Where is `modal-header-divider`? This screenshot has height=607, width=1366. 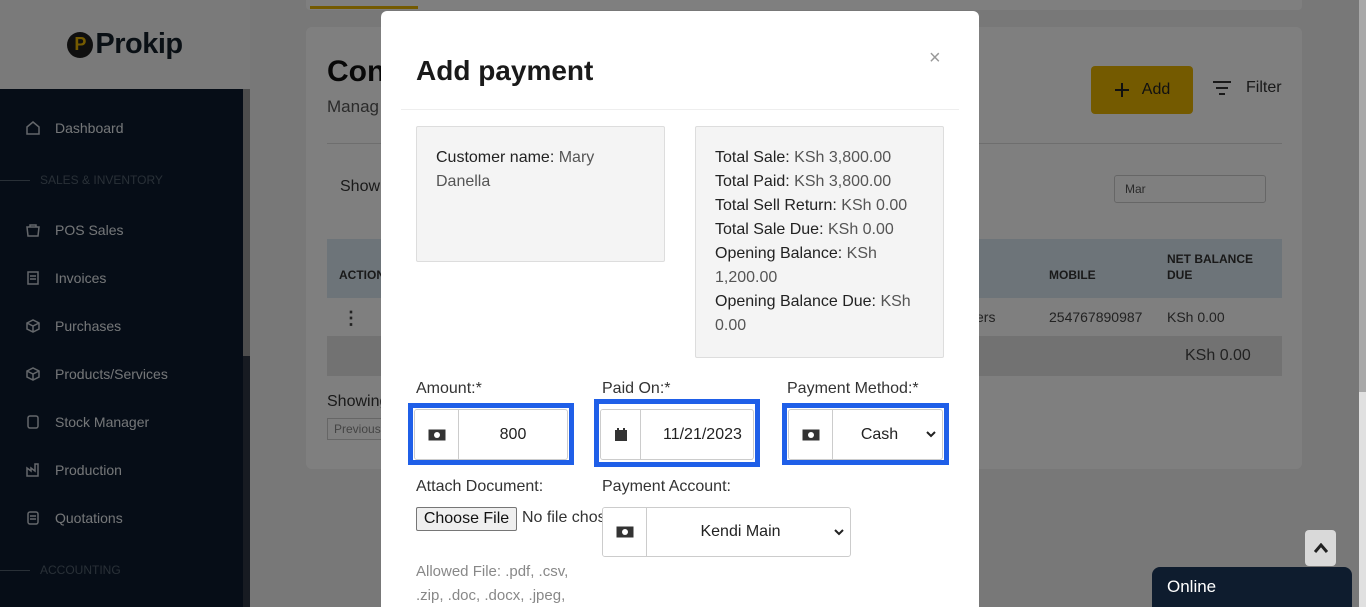
modal-header-divider is located at coordinates (680, 109).